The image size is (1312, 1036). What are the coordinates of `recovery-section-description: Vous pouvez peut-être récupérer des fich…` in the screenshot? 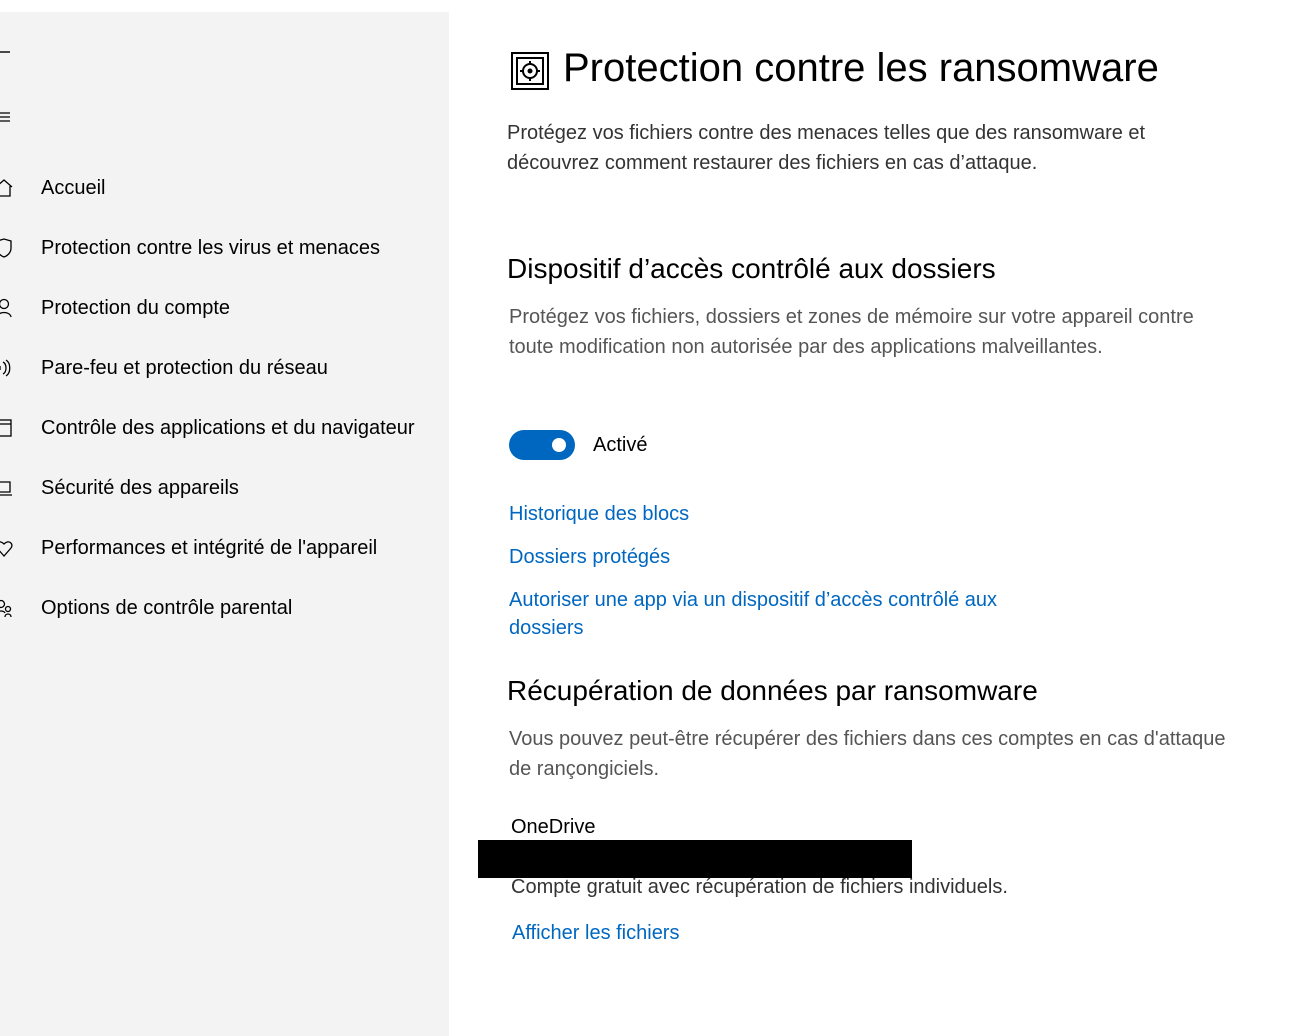 It's located at (867, 754).